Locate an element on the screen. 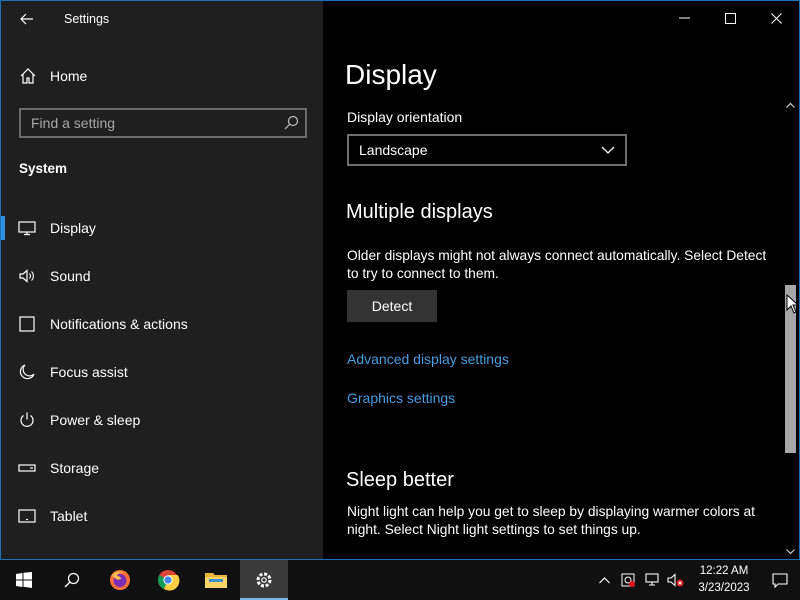 This screenshot has height=600, width=800. system-tray: 12:22 AM 3/23/2023 is located at coordinates (696, 580).